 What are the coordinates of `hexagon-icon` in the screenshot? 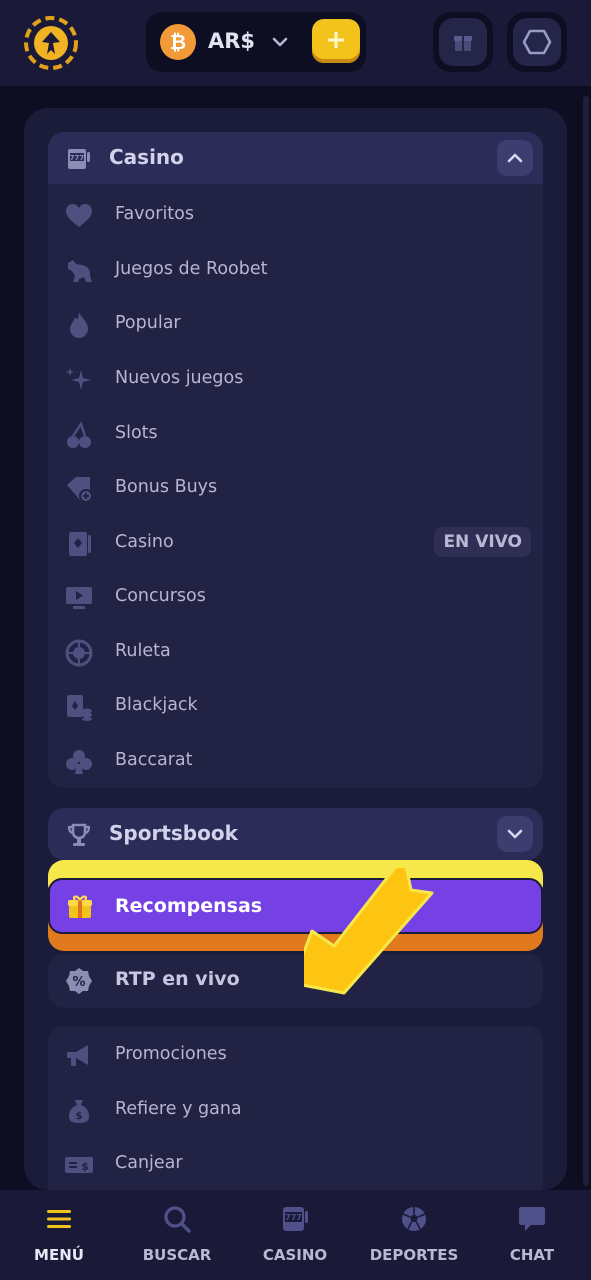 It's located at (537, 42).